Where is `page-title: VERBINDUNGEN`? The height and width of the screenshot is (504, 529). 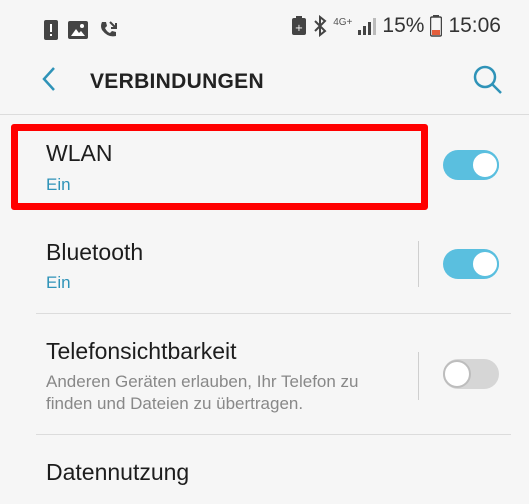
page-title: VERBINDUNGEN is located at coordinates (177, 81).